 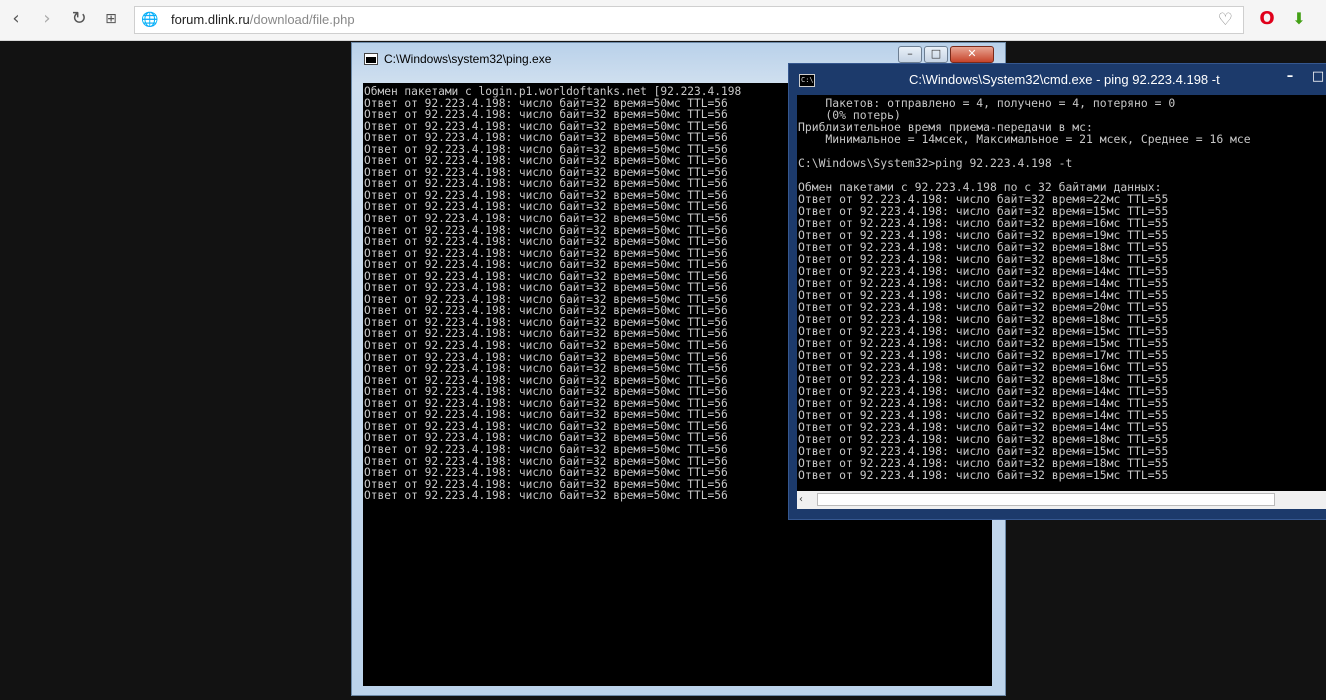 I want to click on url-domain: forum.dlink.ru, so click(x=210, y=19).